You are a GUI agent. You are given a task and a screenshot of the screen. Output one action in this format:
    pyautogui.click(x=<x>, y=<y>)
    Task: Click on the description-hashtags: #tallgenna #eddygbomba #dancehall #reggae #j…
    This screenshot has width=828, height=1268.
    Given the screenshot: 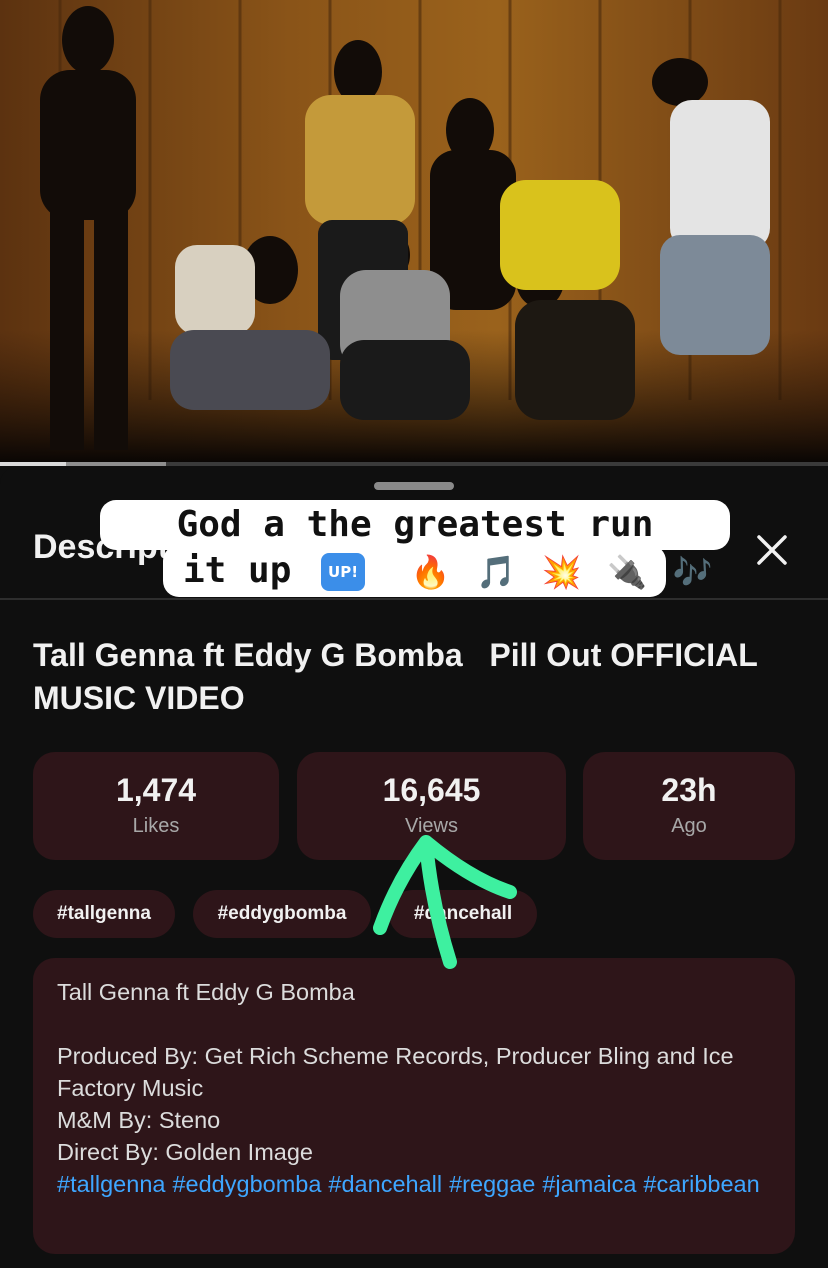 What is the action you would take?
    pyautogui.click(x=417, y=1184)
    